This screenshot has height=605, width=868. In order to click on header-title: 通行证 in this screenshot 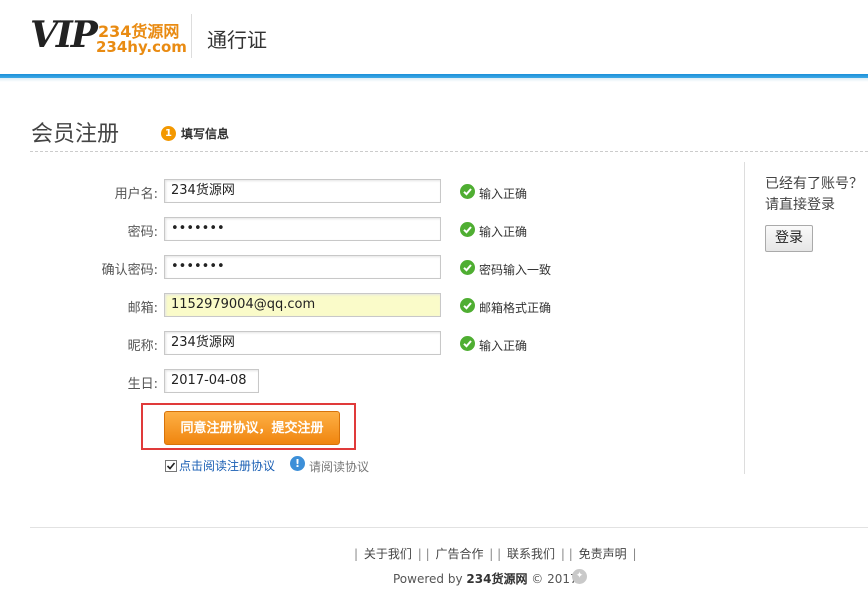, I will do `click(237, 40)`.